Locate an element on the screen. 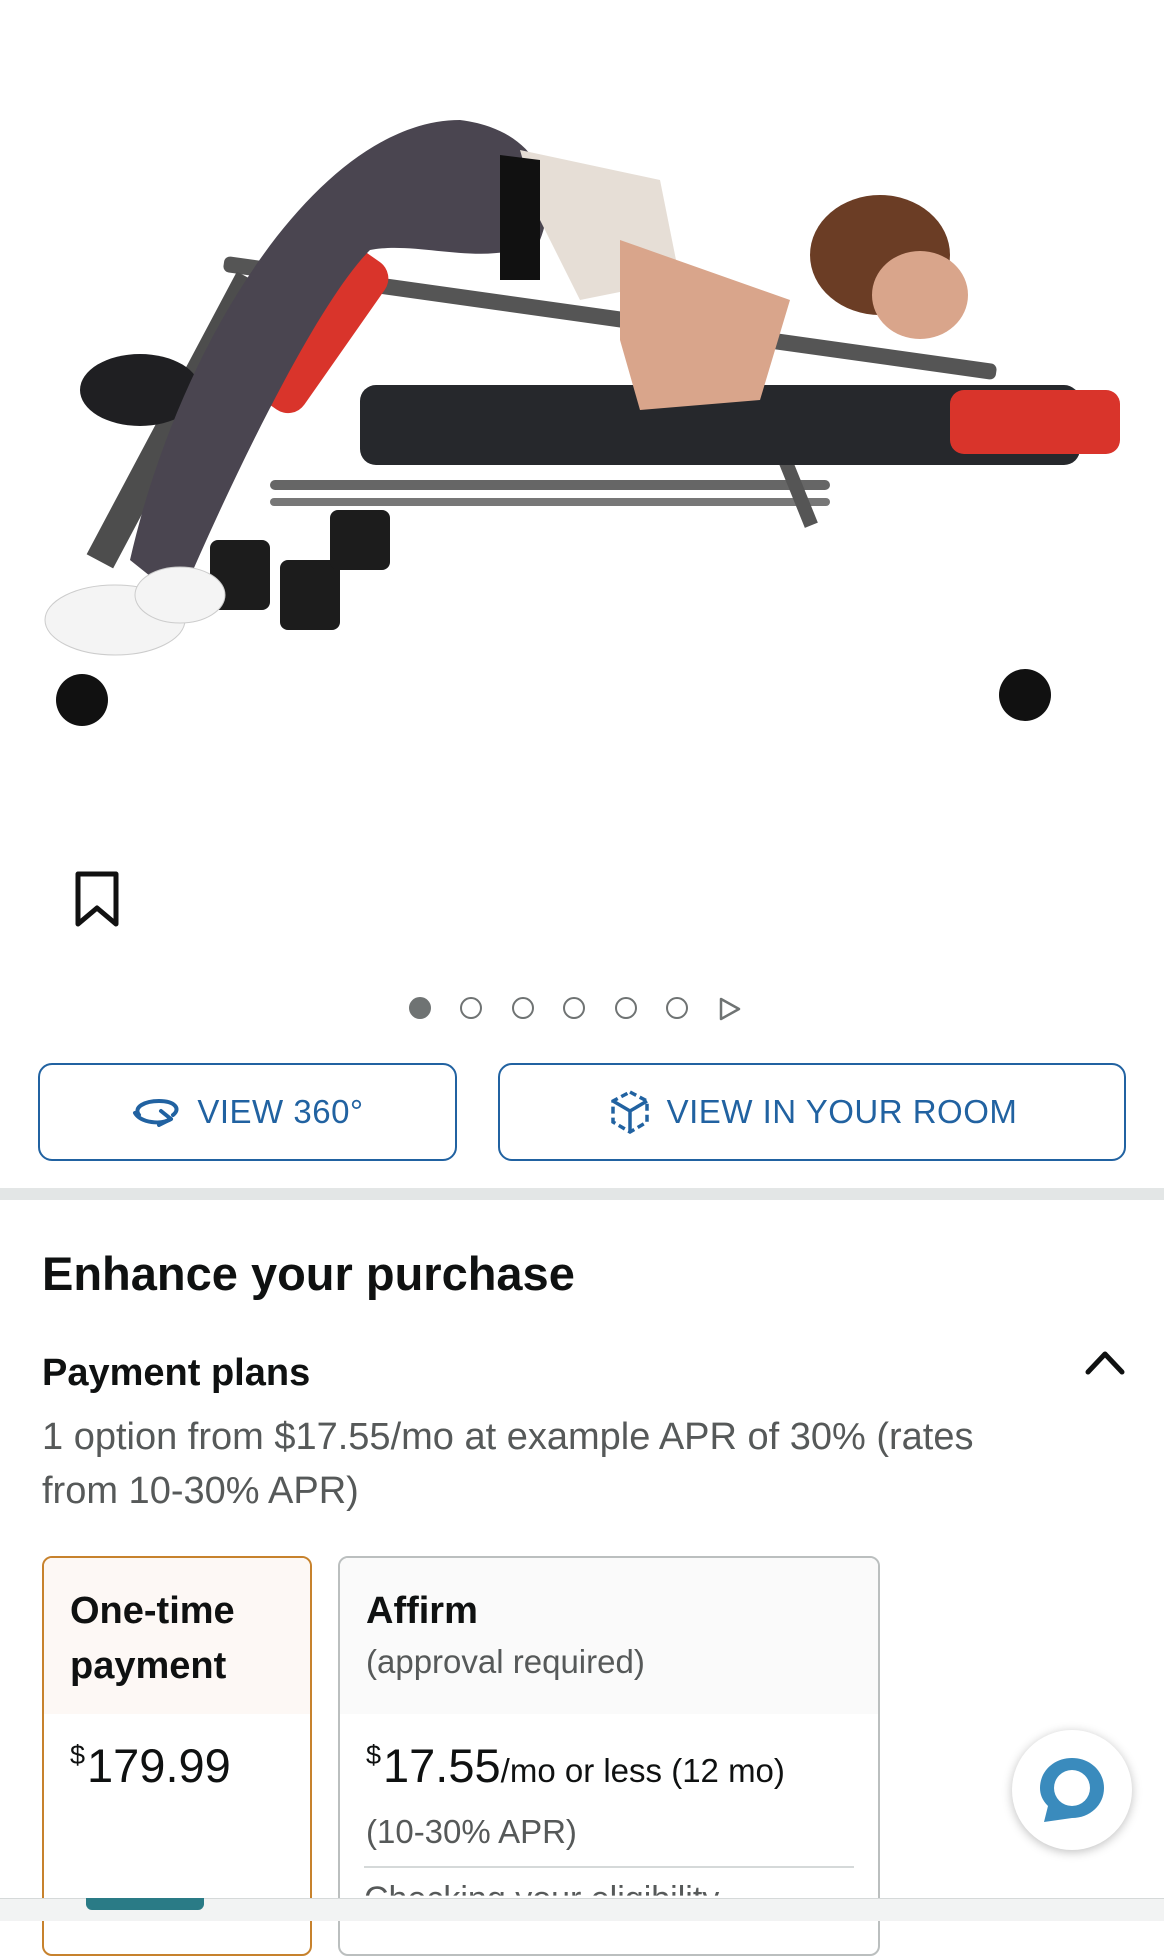 Image resolution: width=1164 pixels, height=1956 pixels. chat-bubble-icon is located at coordinates (1072, 1790).